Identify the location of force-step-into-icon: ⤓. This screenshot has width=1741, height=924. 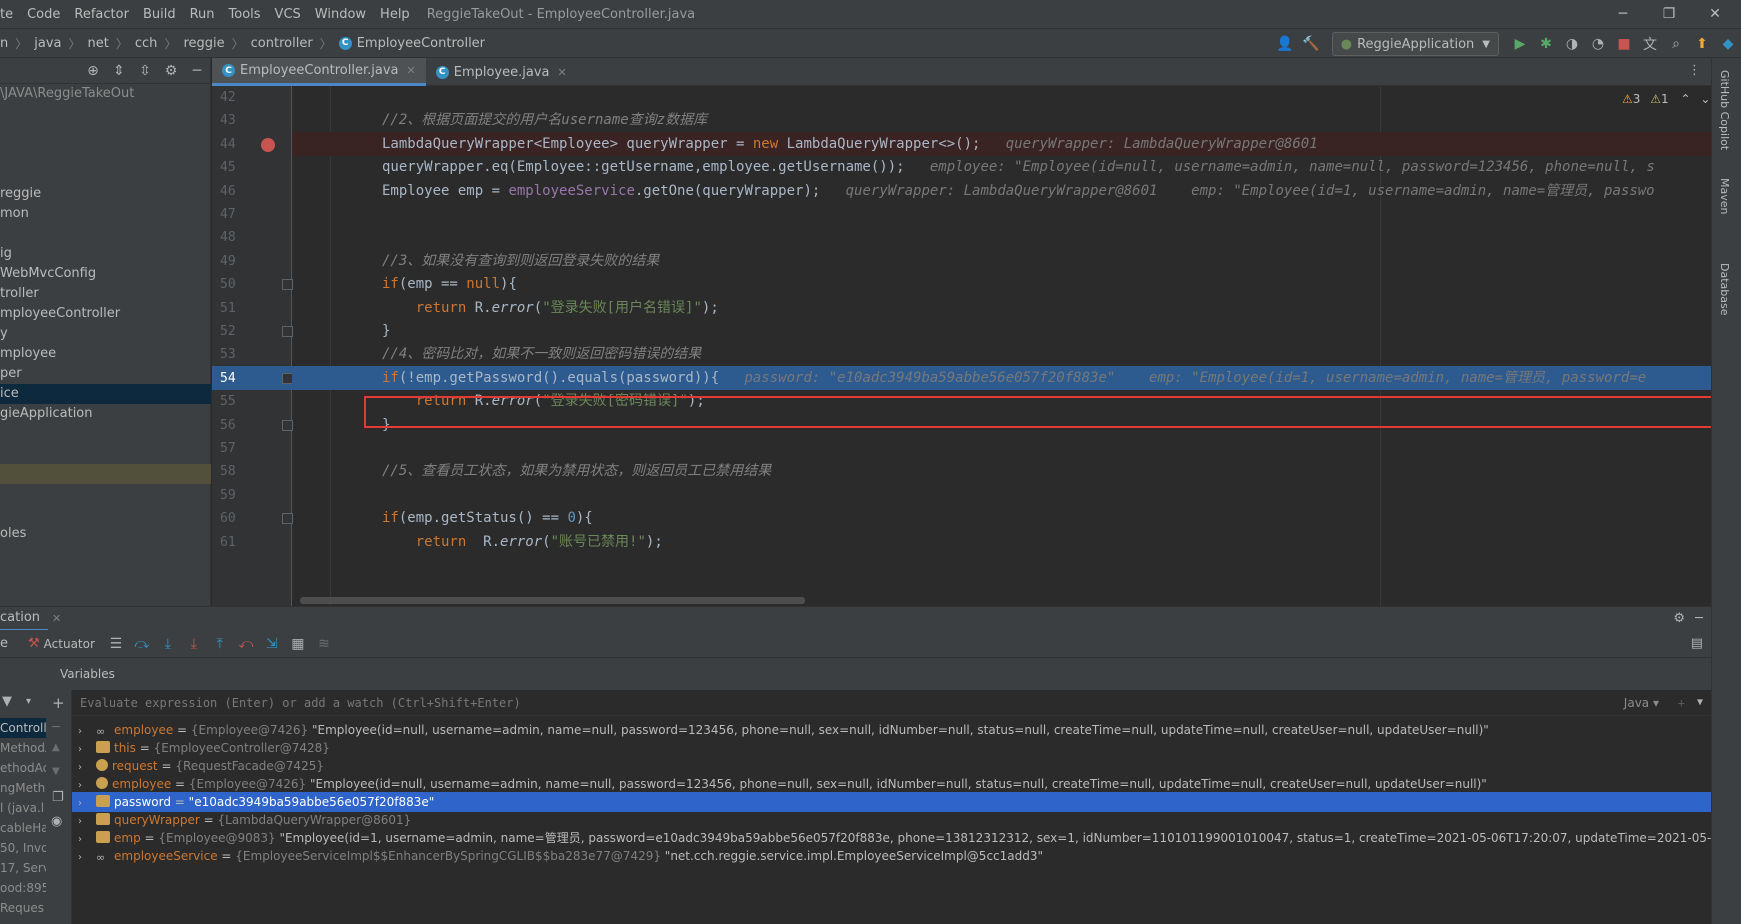
(194, 644).